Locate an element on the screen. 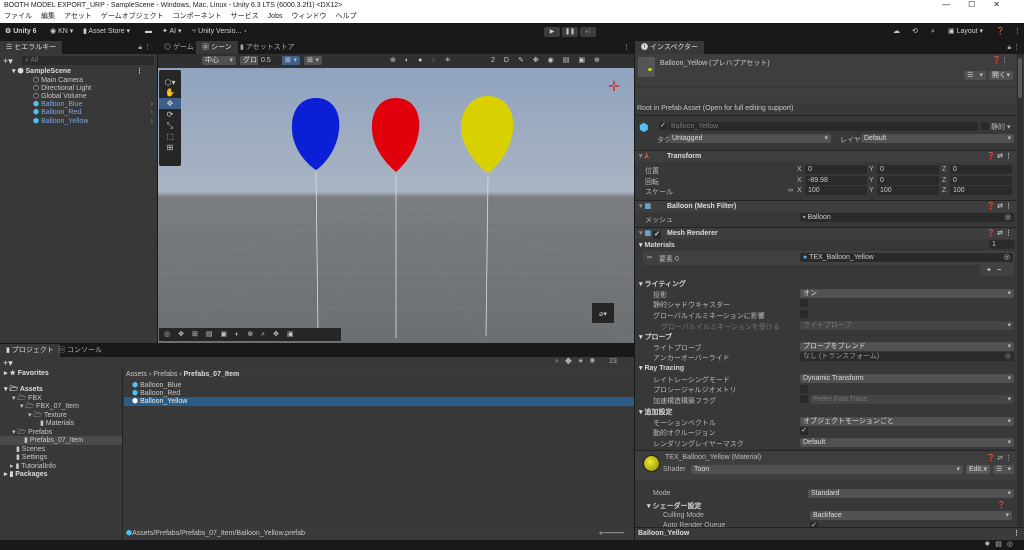 The width and height of the screenshot is (1024, 550). rotate-tool: ⟳ is located at coordinates (170, 114).